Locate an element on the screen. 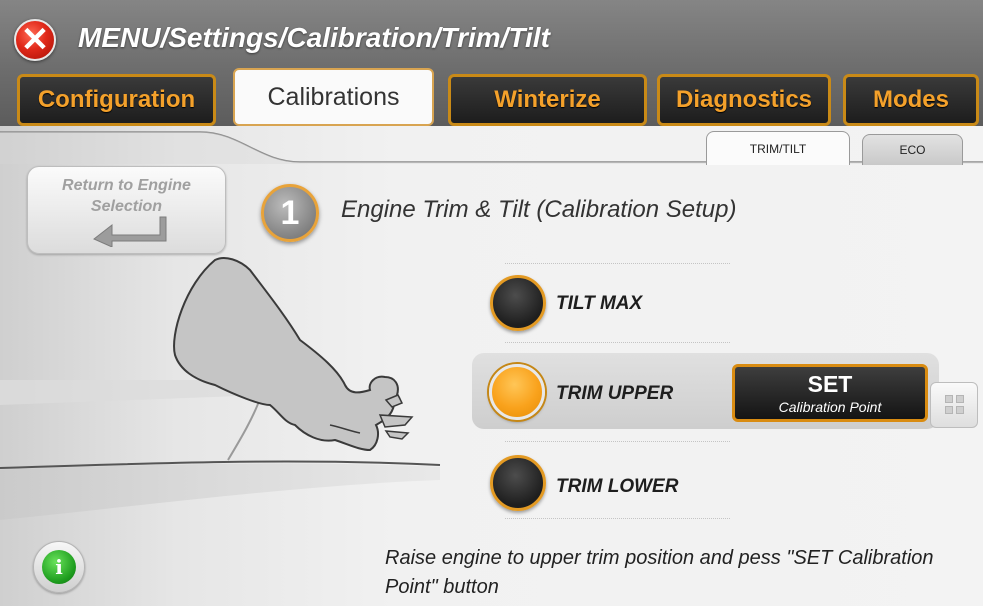 This screenshot has height=606, width=983. page-title: Engine Trim & Tilt (Calibration Setup) is located at coordinates (539, 209).